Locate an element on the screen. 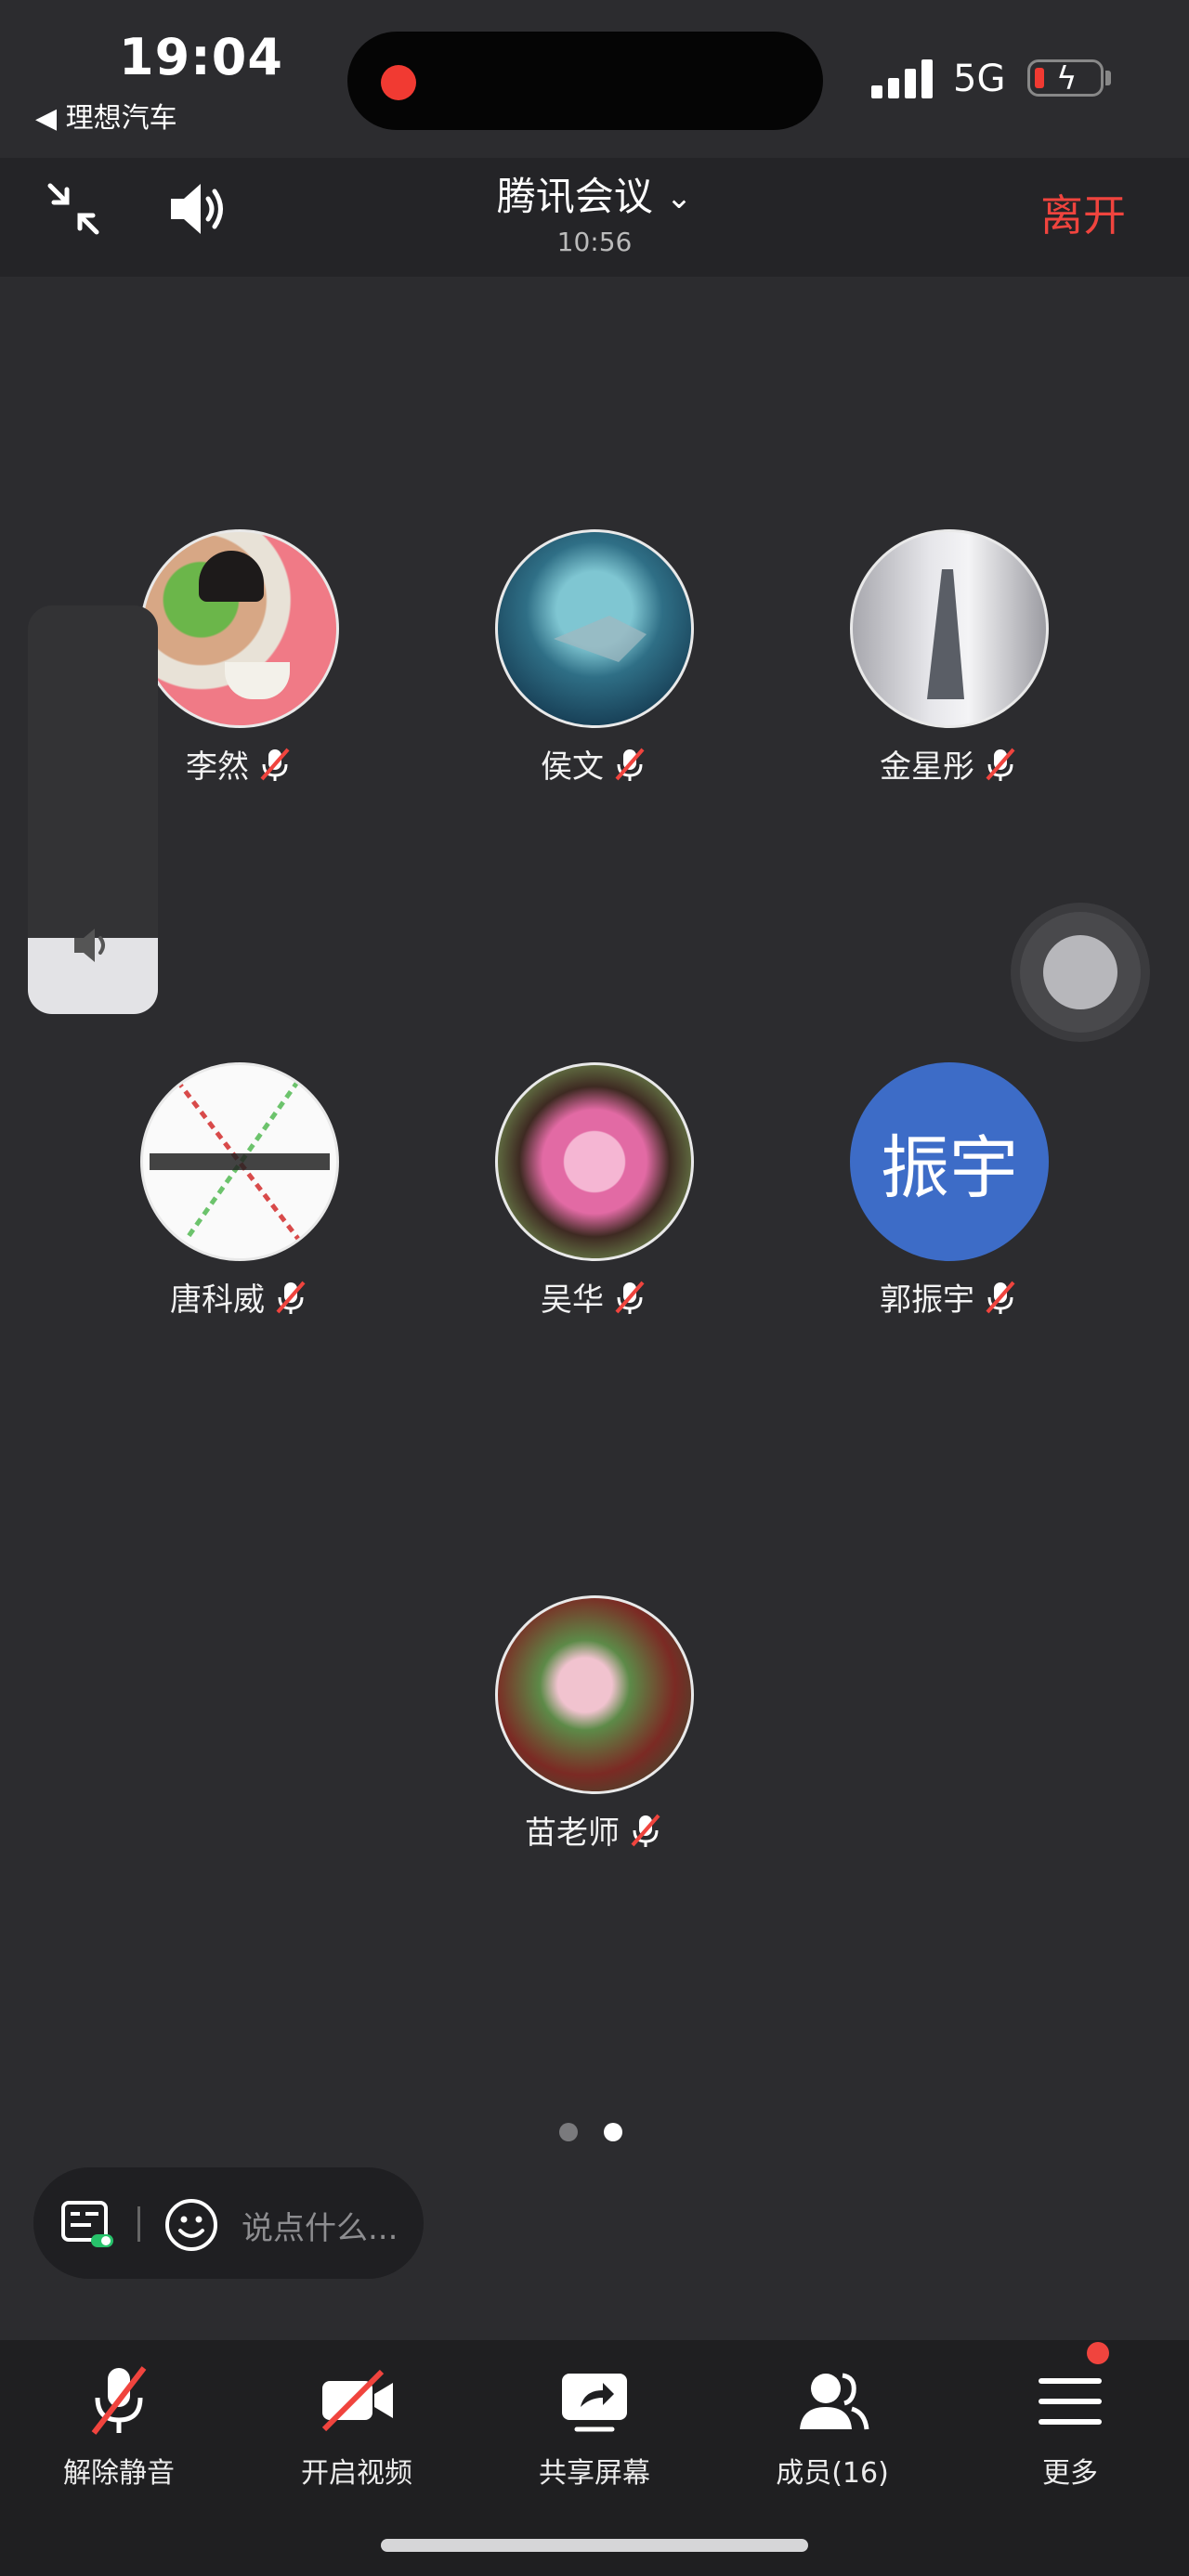 This screenshot has width=1189, height=2576. participant-tile: 侯文 is located at coordinates (594, 658).